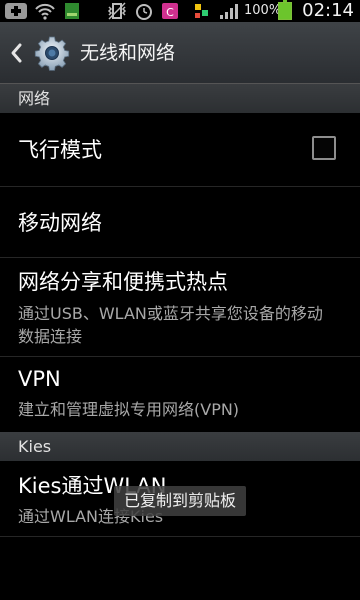  What do you see at coordinates (52, 53) in the screenshot?
I see `gear-icon` at bounding box center [52, 53].